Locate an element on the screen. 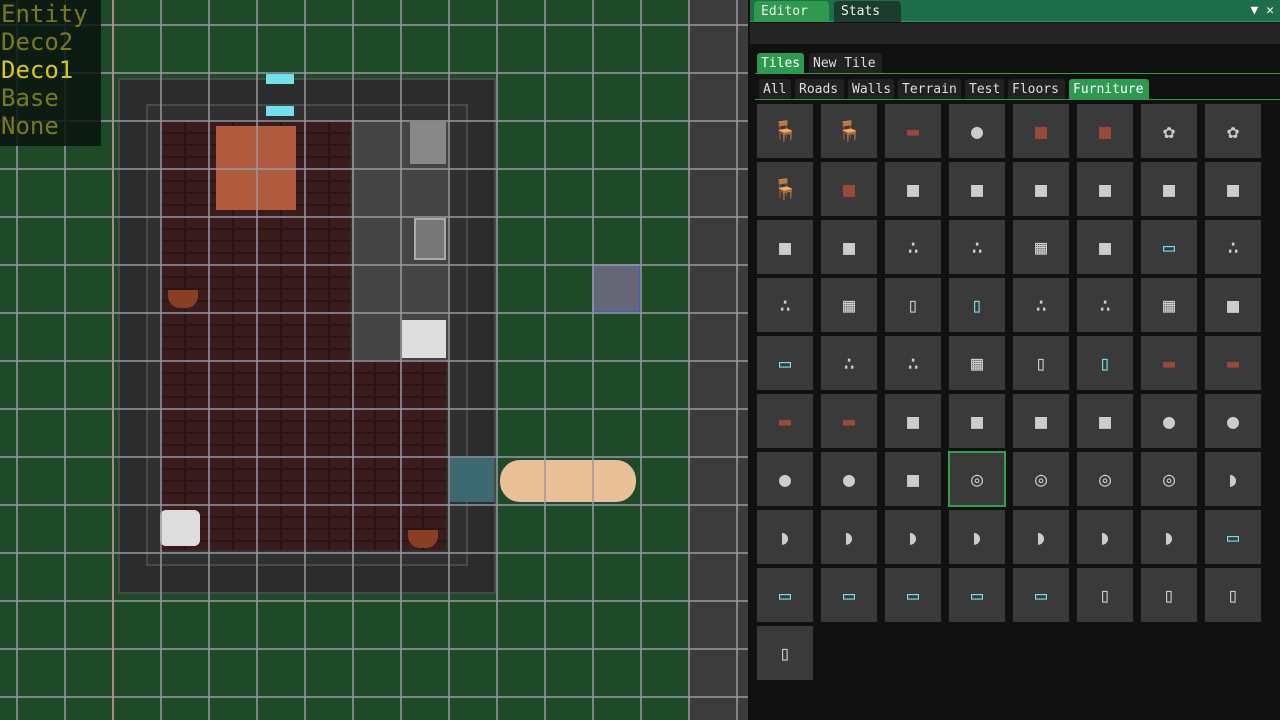 Image resolution: width=1280 pixels, height=720 pixels. close-icon: ✕ is located at coordinates (1270, 10).